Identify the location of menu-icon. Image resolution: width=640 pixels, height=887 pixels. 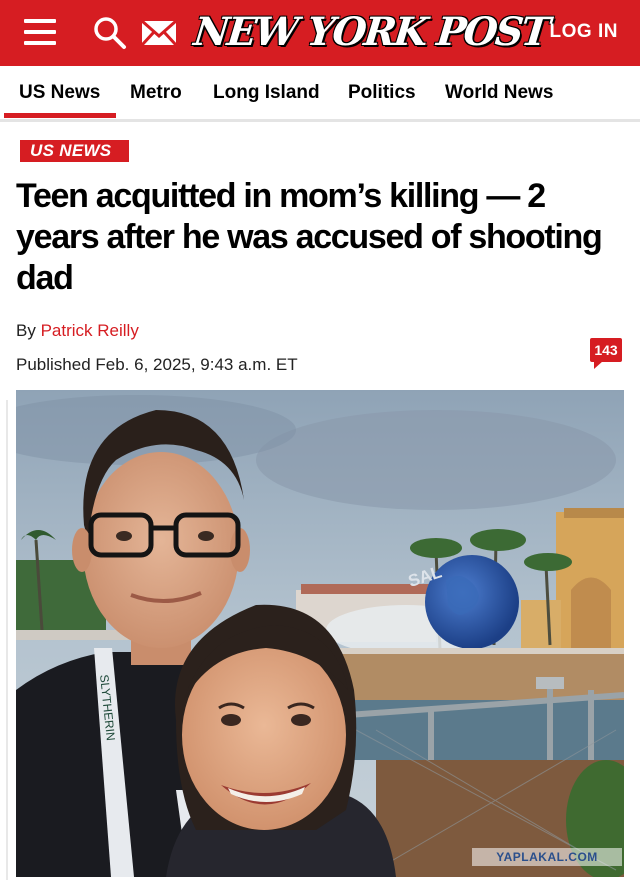
(40, 32).